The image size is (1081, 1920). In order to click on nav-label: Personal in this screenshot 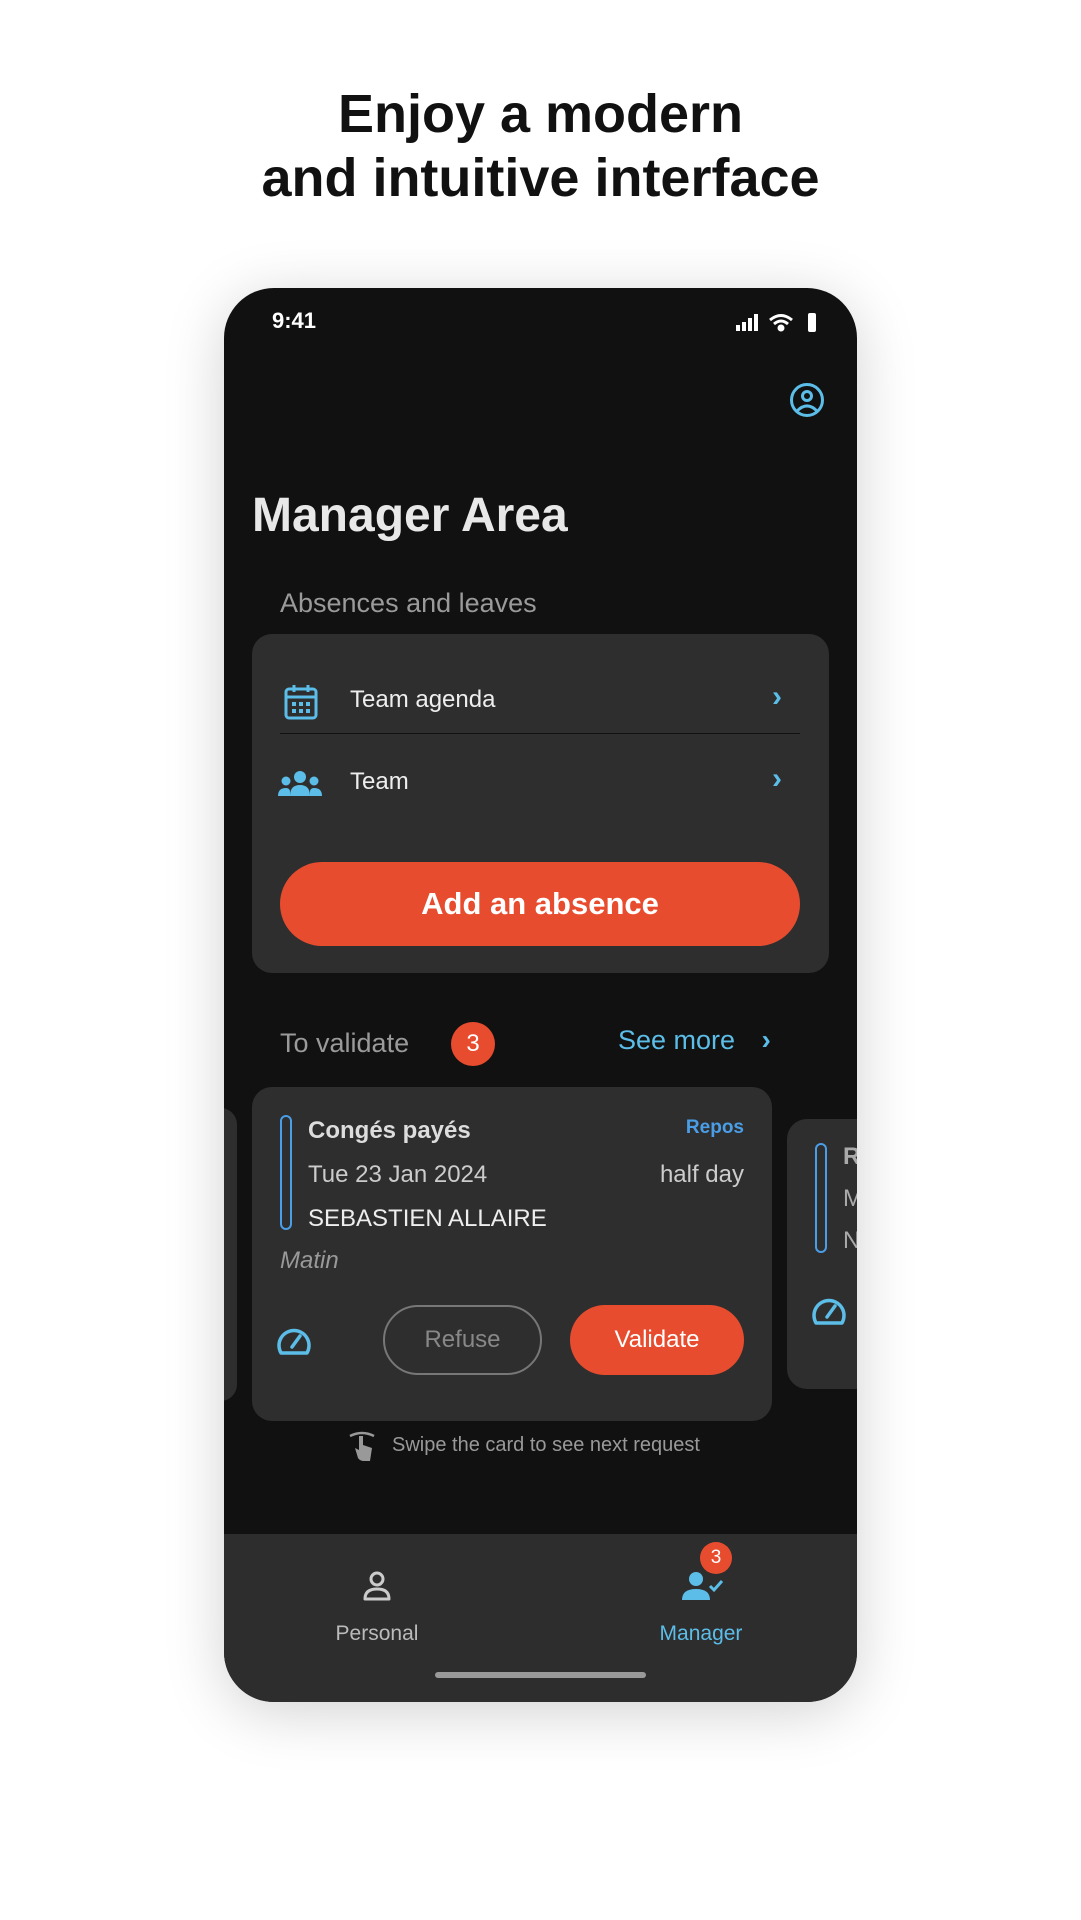, I will do `click(377, 1633)`.